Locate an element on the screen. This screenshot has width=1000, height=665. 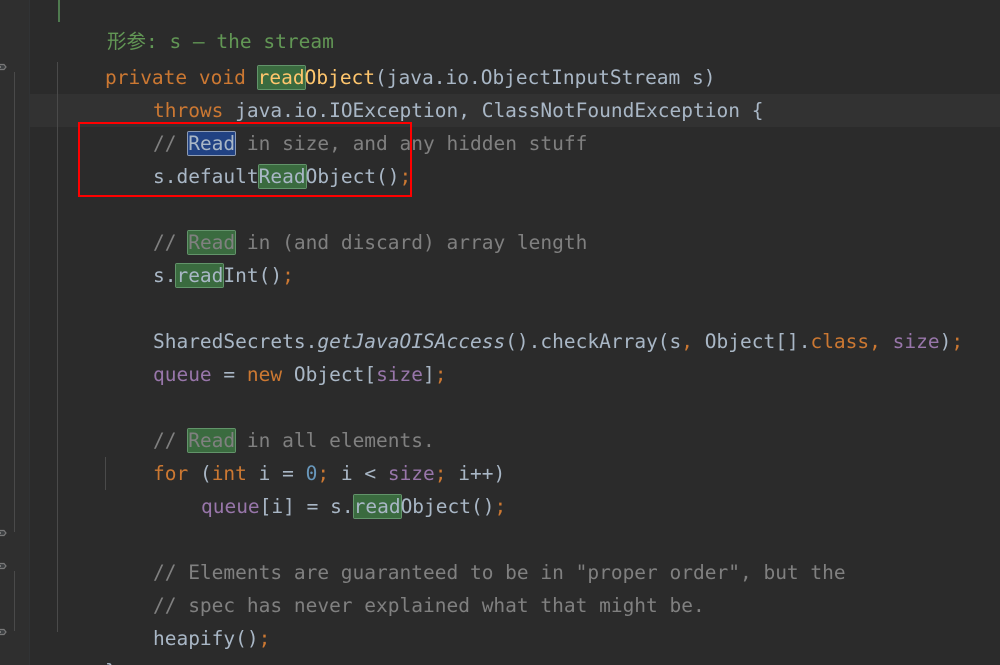
code-line-for-loop: for (int i = 0; i < size; i++) is located at coordinates (305, 454).